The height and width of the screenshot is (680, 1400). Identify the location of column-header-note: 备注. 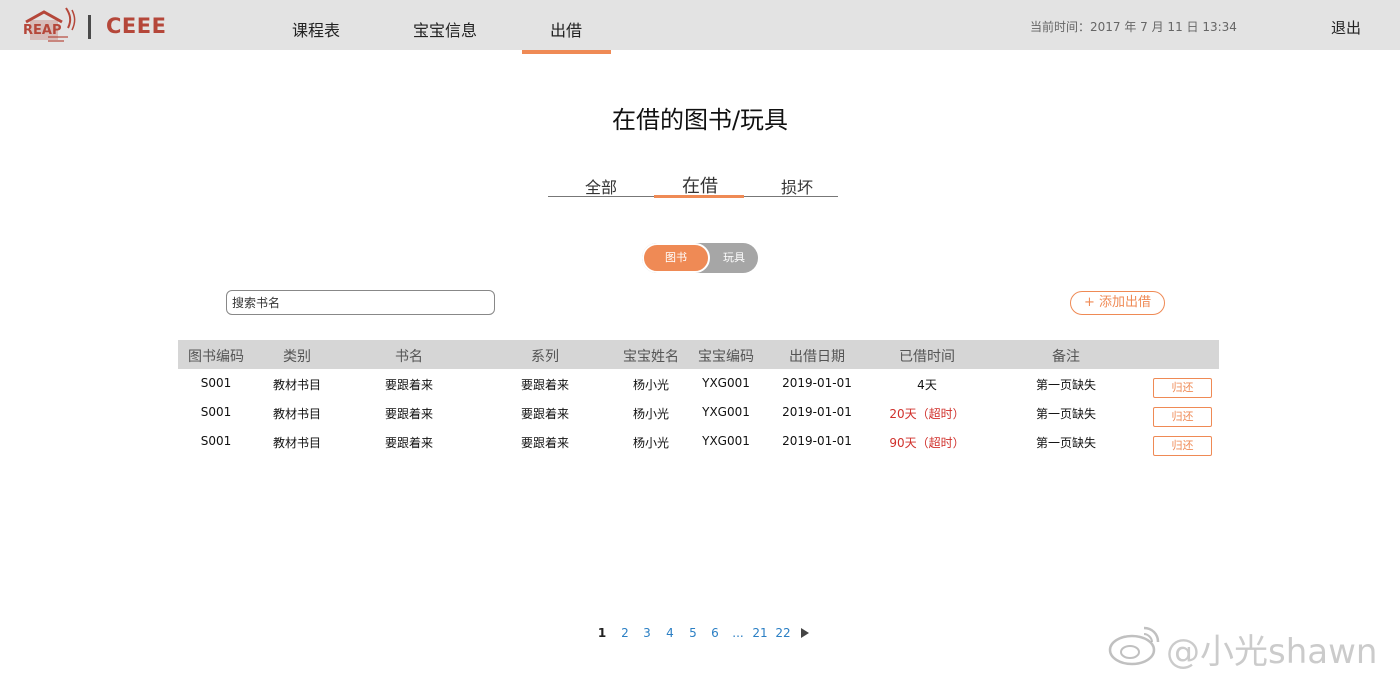
(1066, 357).